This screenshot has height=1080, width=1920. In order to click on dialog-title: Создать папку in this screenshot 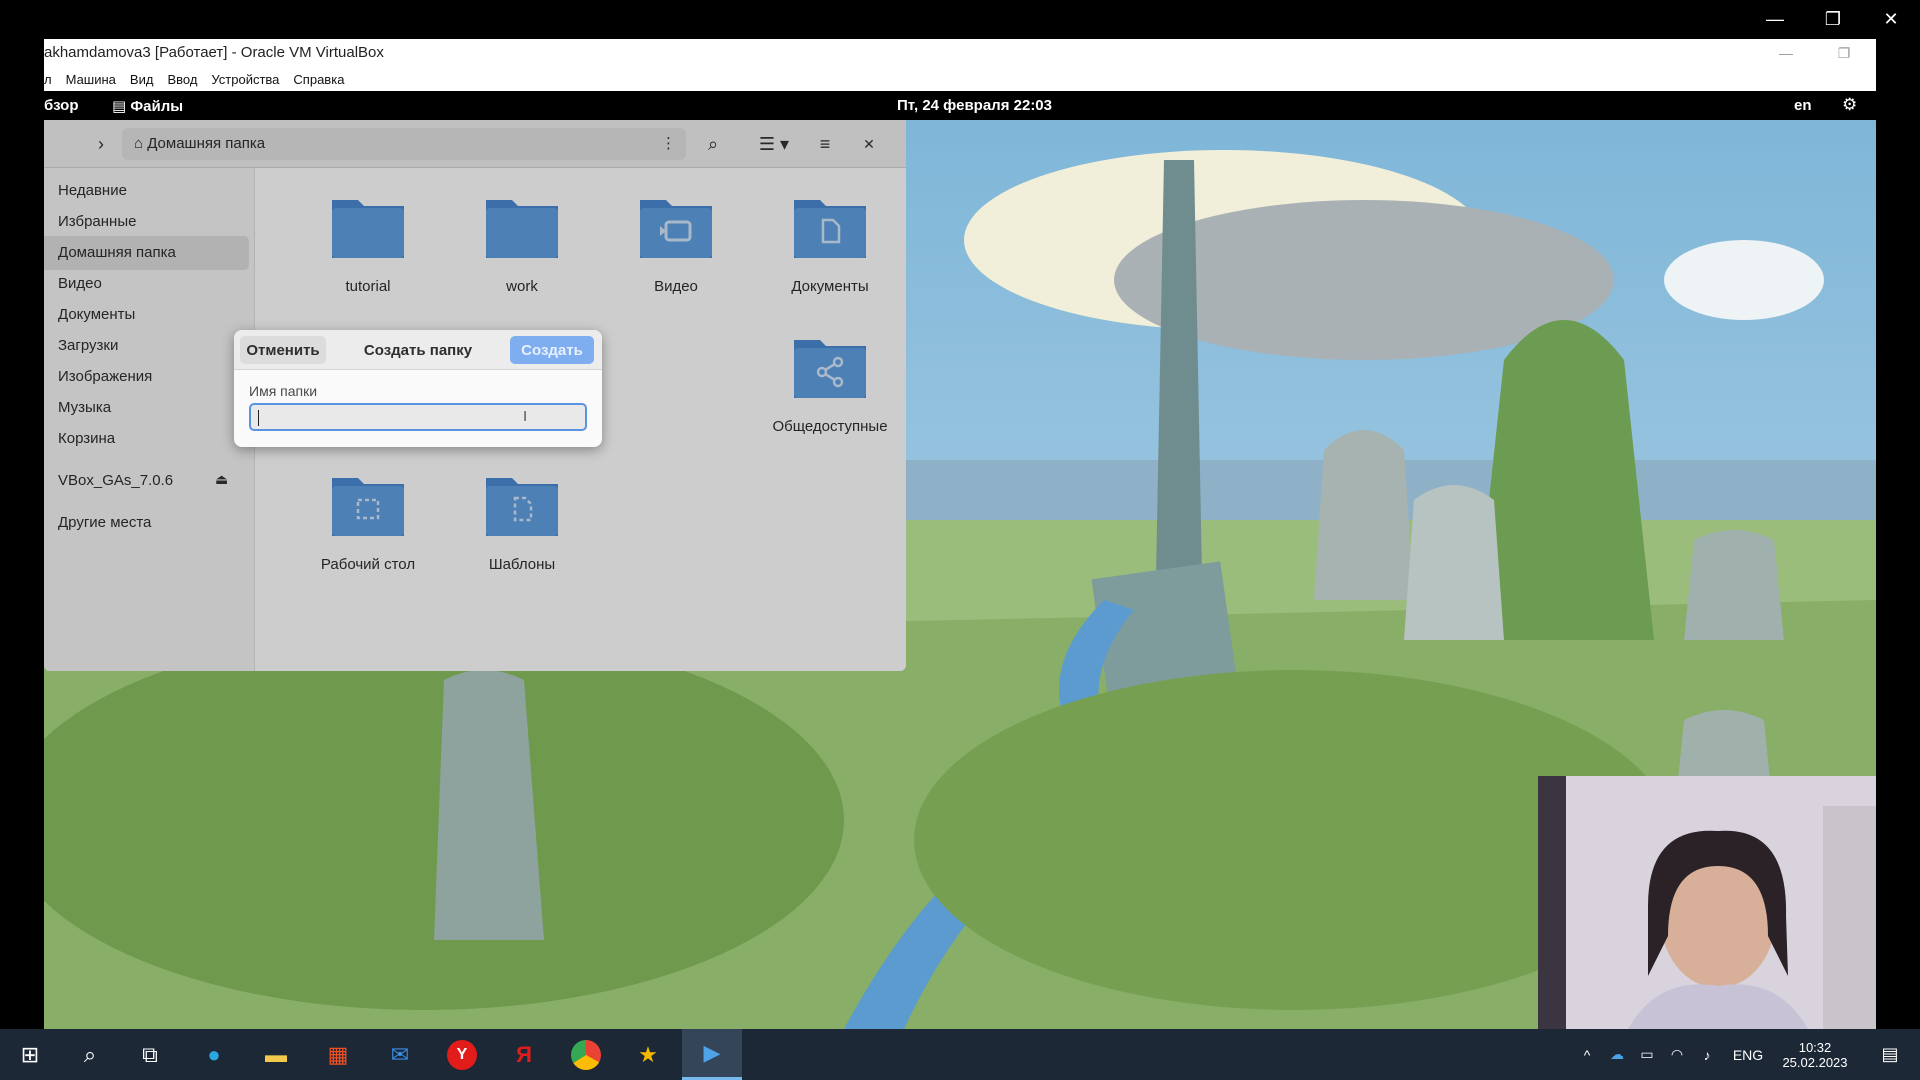, I will do `click(418, 350)`.